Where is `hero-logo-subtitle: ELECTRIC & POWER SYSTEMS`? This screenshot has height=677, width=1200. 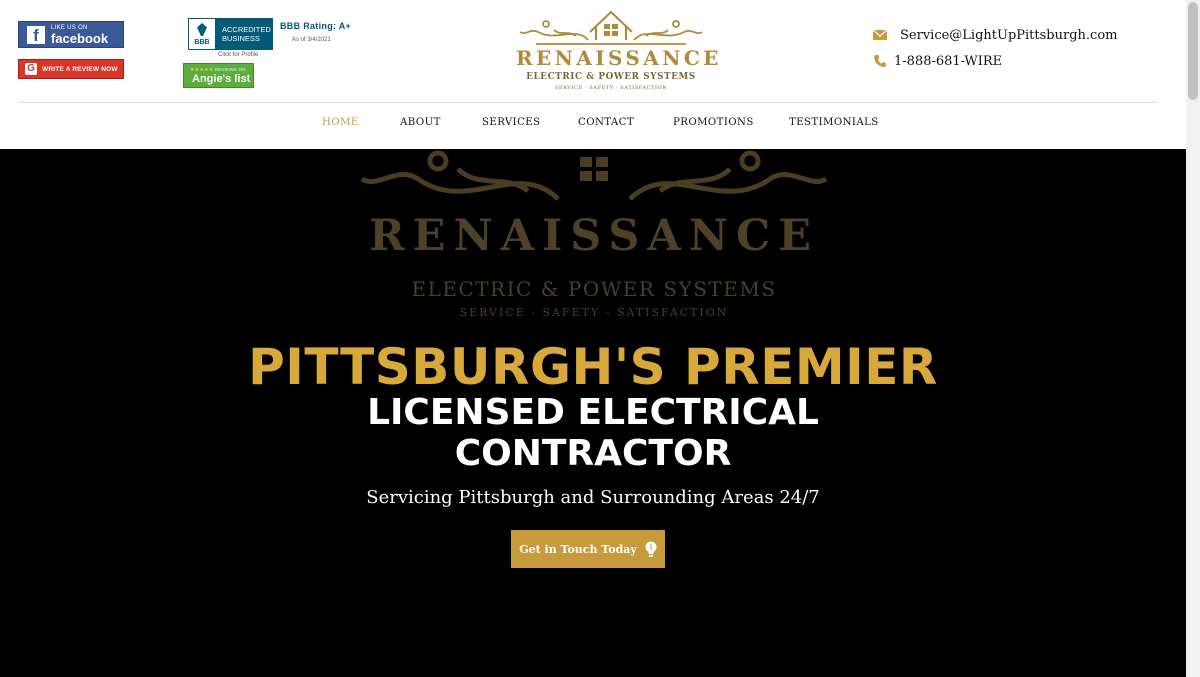 hero-logo-subtitle: ELECTRIC & POWER SYSTEMS is located at coordinates (594, 289).